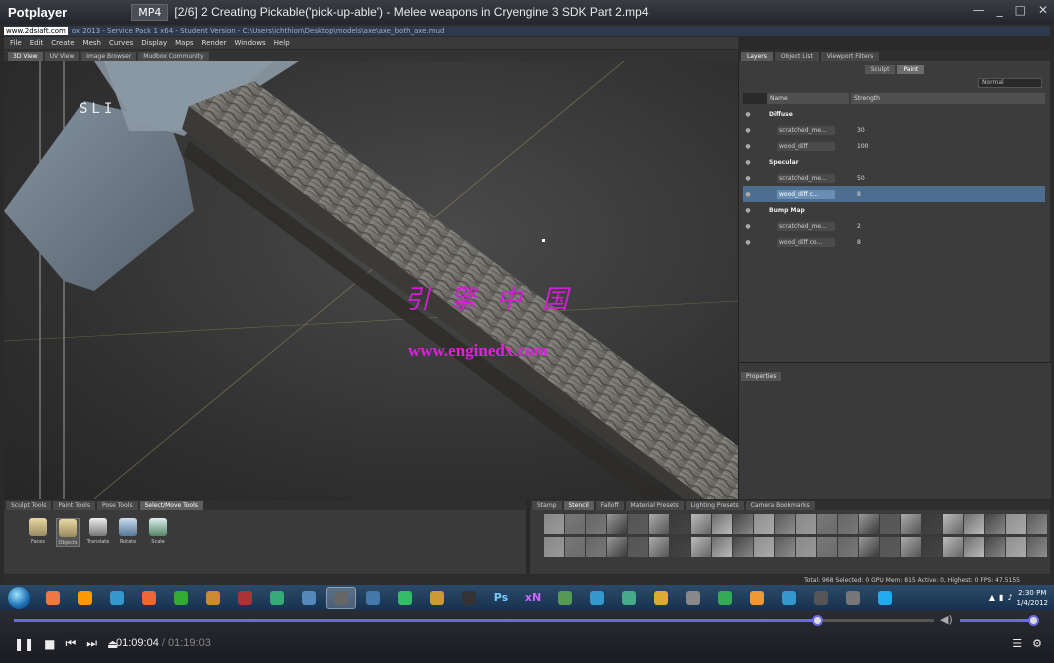 The height and width of the screenshot is (663, 1054). Describe the element at coordinates (249, 43) in the screenshot. I see `menu-windows: Windows` at that location.